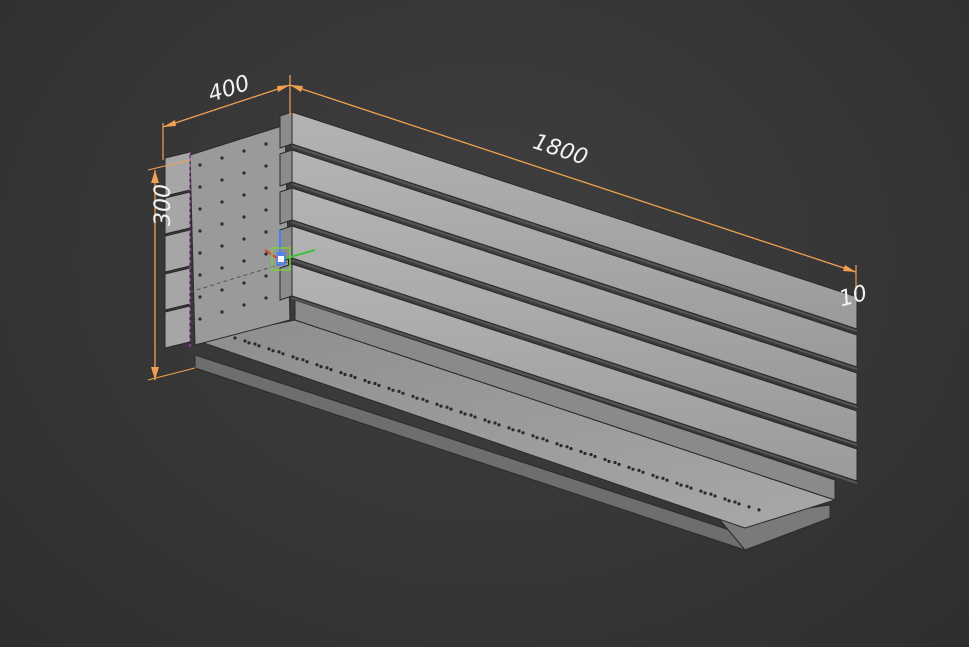  What do you see at coordinates (560, 150) in the screenshot?
I see `dimension-label-length: 1800` at bounding box center [560, 150].